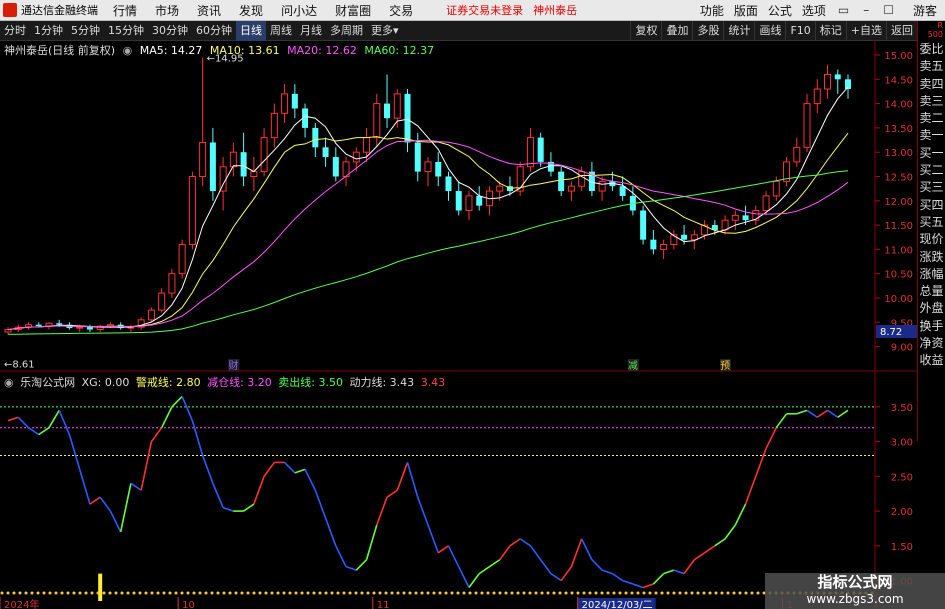  Describe the element at coordinates (209, 10) in the screenshot. I see `menu-zixun: 资讯` at that location.